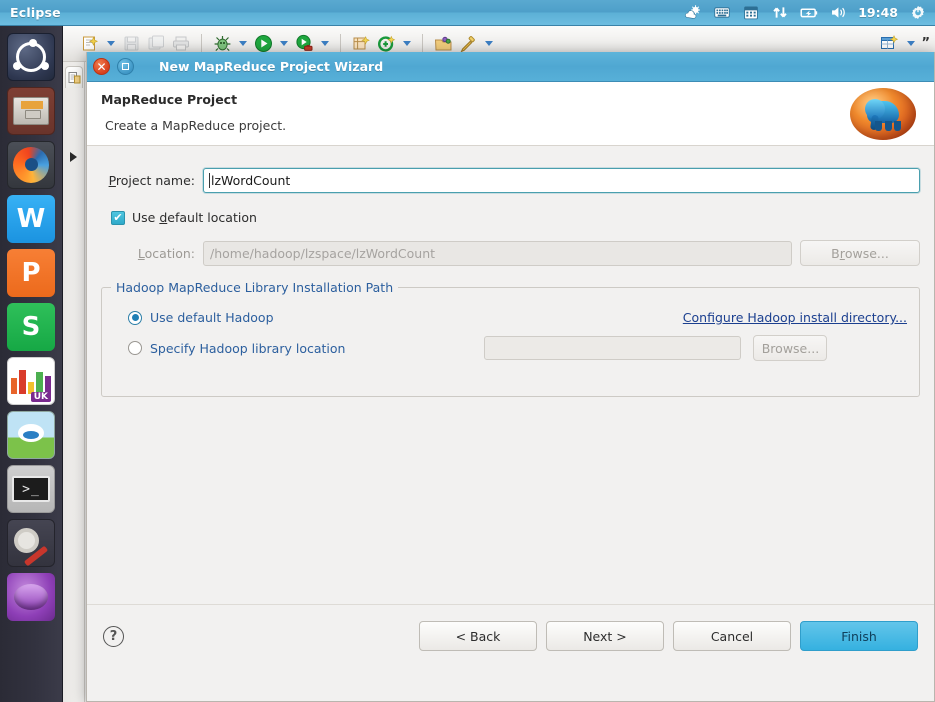 The height and width of the screenshot is (702, 935). I want to click on close-glyph: ✕, so click(101, 66).